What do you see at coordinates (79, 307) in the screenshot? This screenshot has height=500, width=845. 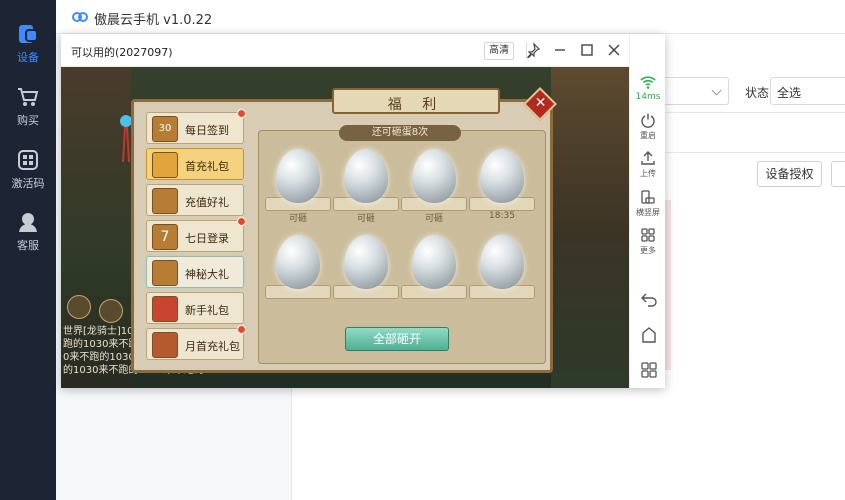 I see `game-avatar-icon` at bounding box center [79, 307].